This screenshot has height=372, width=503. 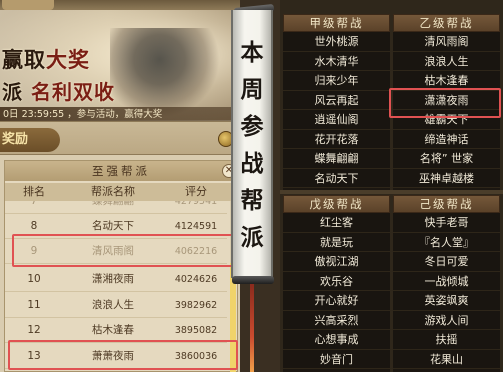 I want to click on reward-bar: 奖励, so click(x=120, y=138).